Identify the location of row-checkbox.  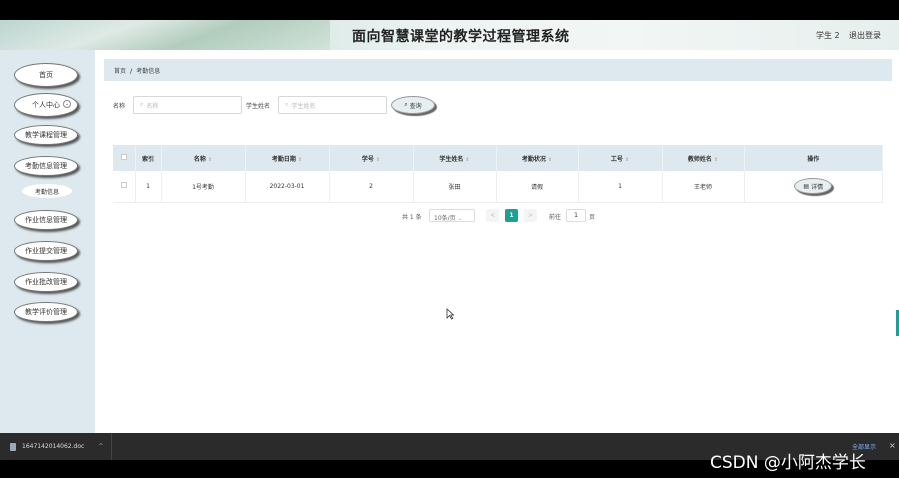
(124, 187).